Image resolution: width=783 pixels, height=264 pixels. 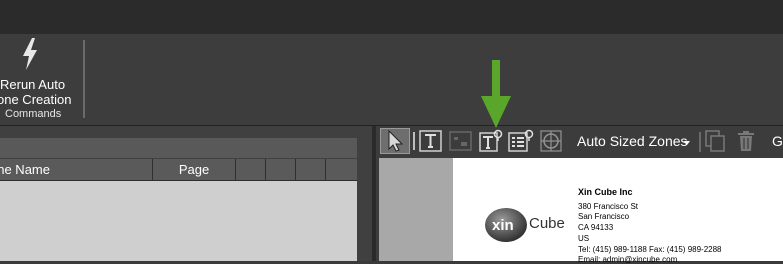 I want to click on pointer-icon, so click(x=396, y=140).